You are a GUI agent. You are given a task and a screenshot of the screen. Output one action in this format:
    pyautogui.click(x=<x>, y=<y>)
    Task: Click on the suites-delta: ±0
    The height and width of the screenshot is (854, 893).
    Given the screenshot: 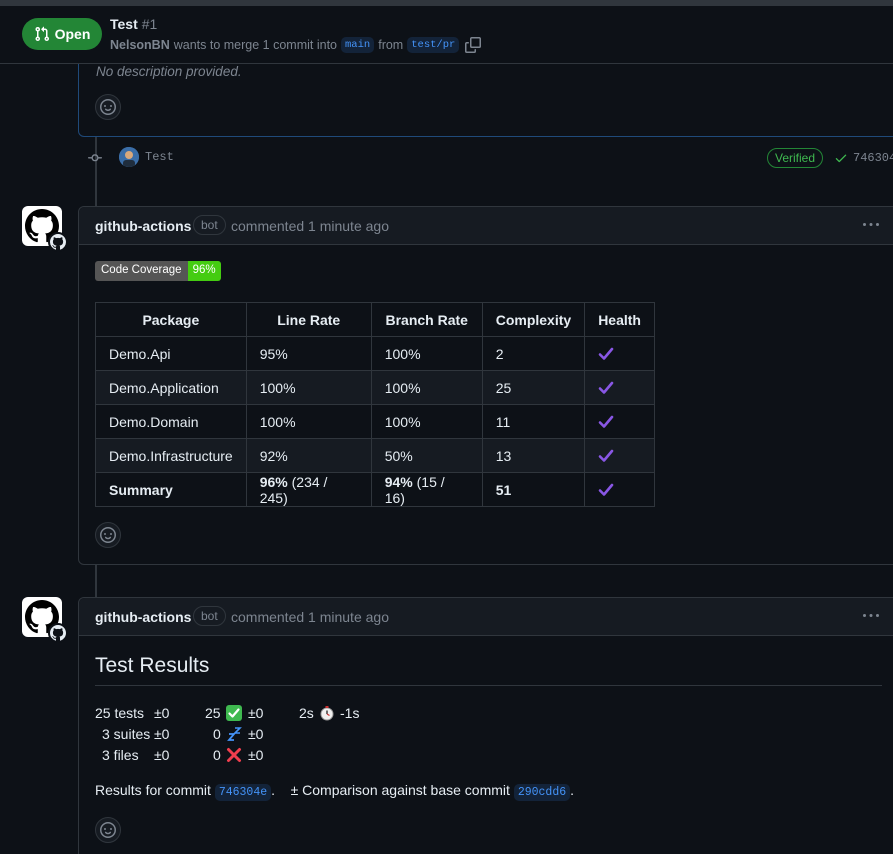 What is the action you would take?
    pyautogui.click(x=162, y=734)
    